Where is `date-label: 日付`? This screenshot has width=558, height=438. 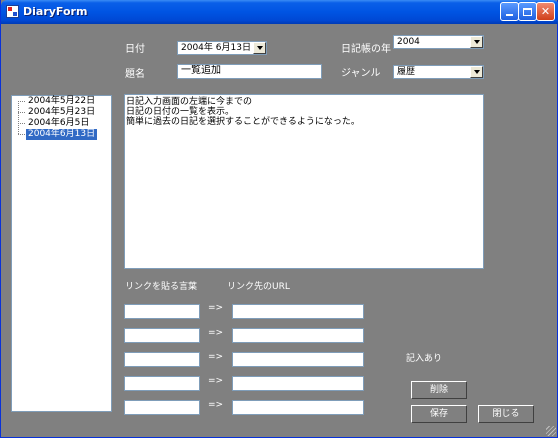 date-label: 日付 is located at coordinates (135, 49).